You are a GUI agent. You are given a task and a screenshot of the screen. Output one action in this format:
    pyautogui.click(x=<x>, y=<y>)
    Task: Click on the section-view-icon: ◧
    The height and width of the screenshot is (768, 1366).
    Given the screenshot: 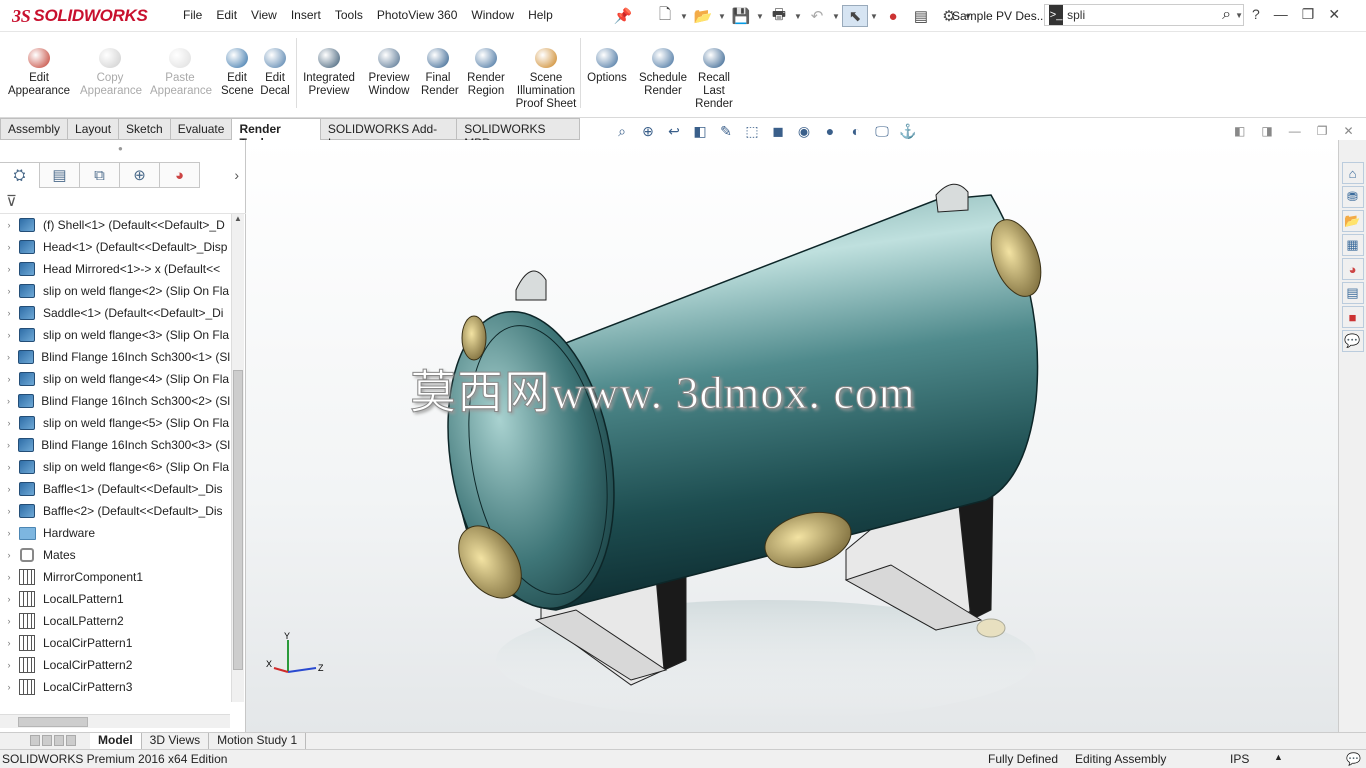 What is the action you would take?
    pyautogui.click(x=700, y=131)
    